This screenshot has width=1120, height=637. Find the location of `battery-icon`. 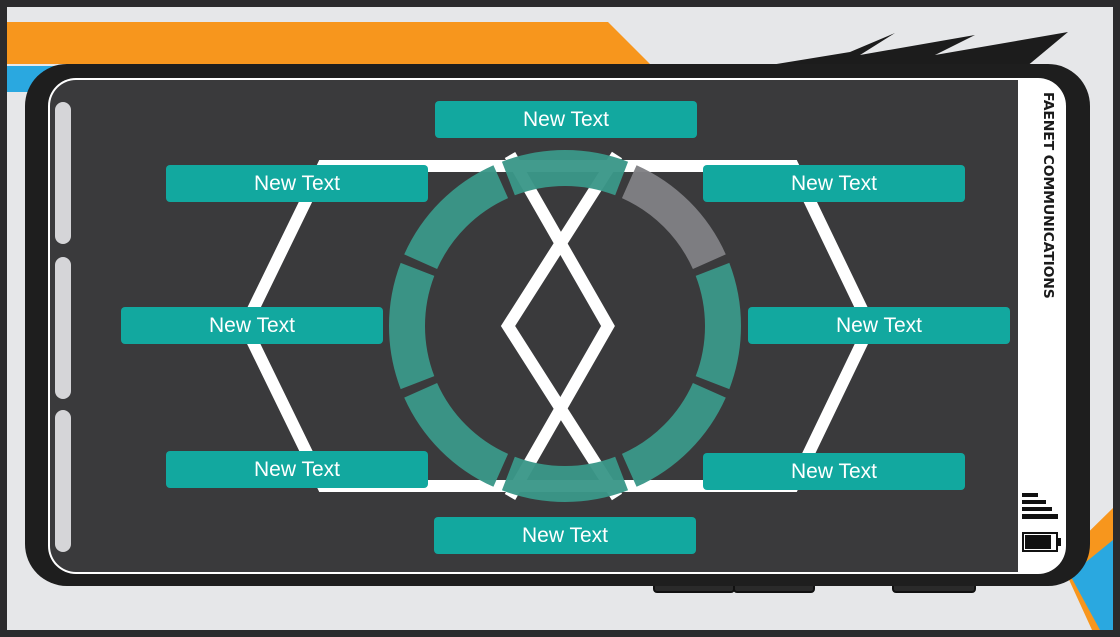

battery-icon is located at coordinates (1041, 542).